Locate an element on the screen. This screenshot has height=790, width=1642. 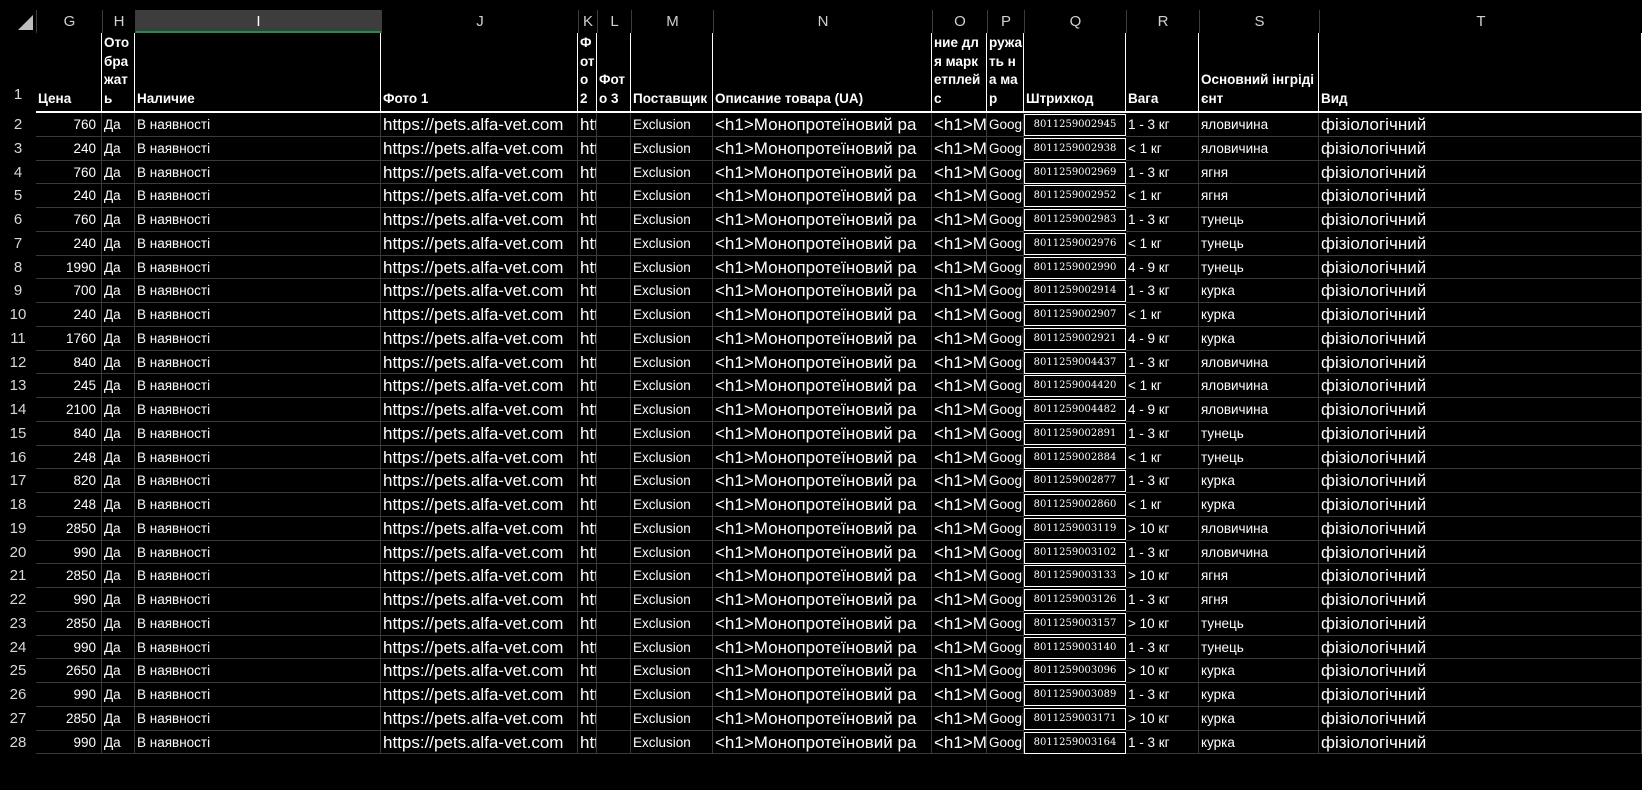
barcode-cell: 8011259002860 is located at coordinates (1075, 505).